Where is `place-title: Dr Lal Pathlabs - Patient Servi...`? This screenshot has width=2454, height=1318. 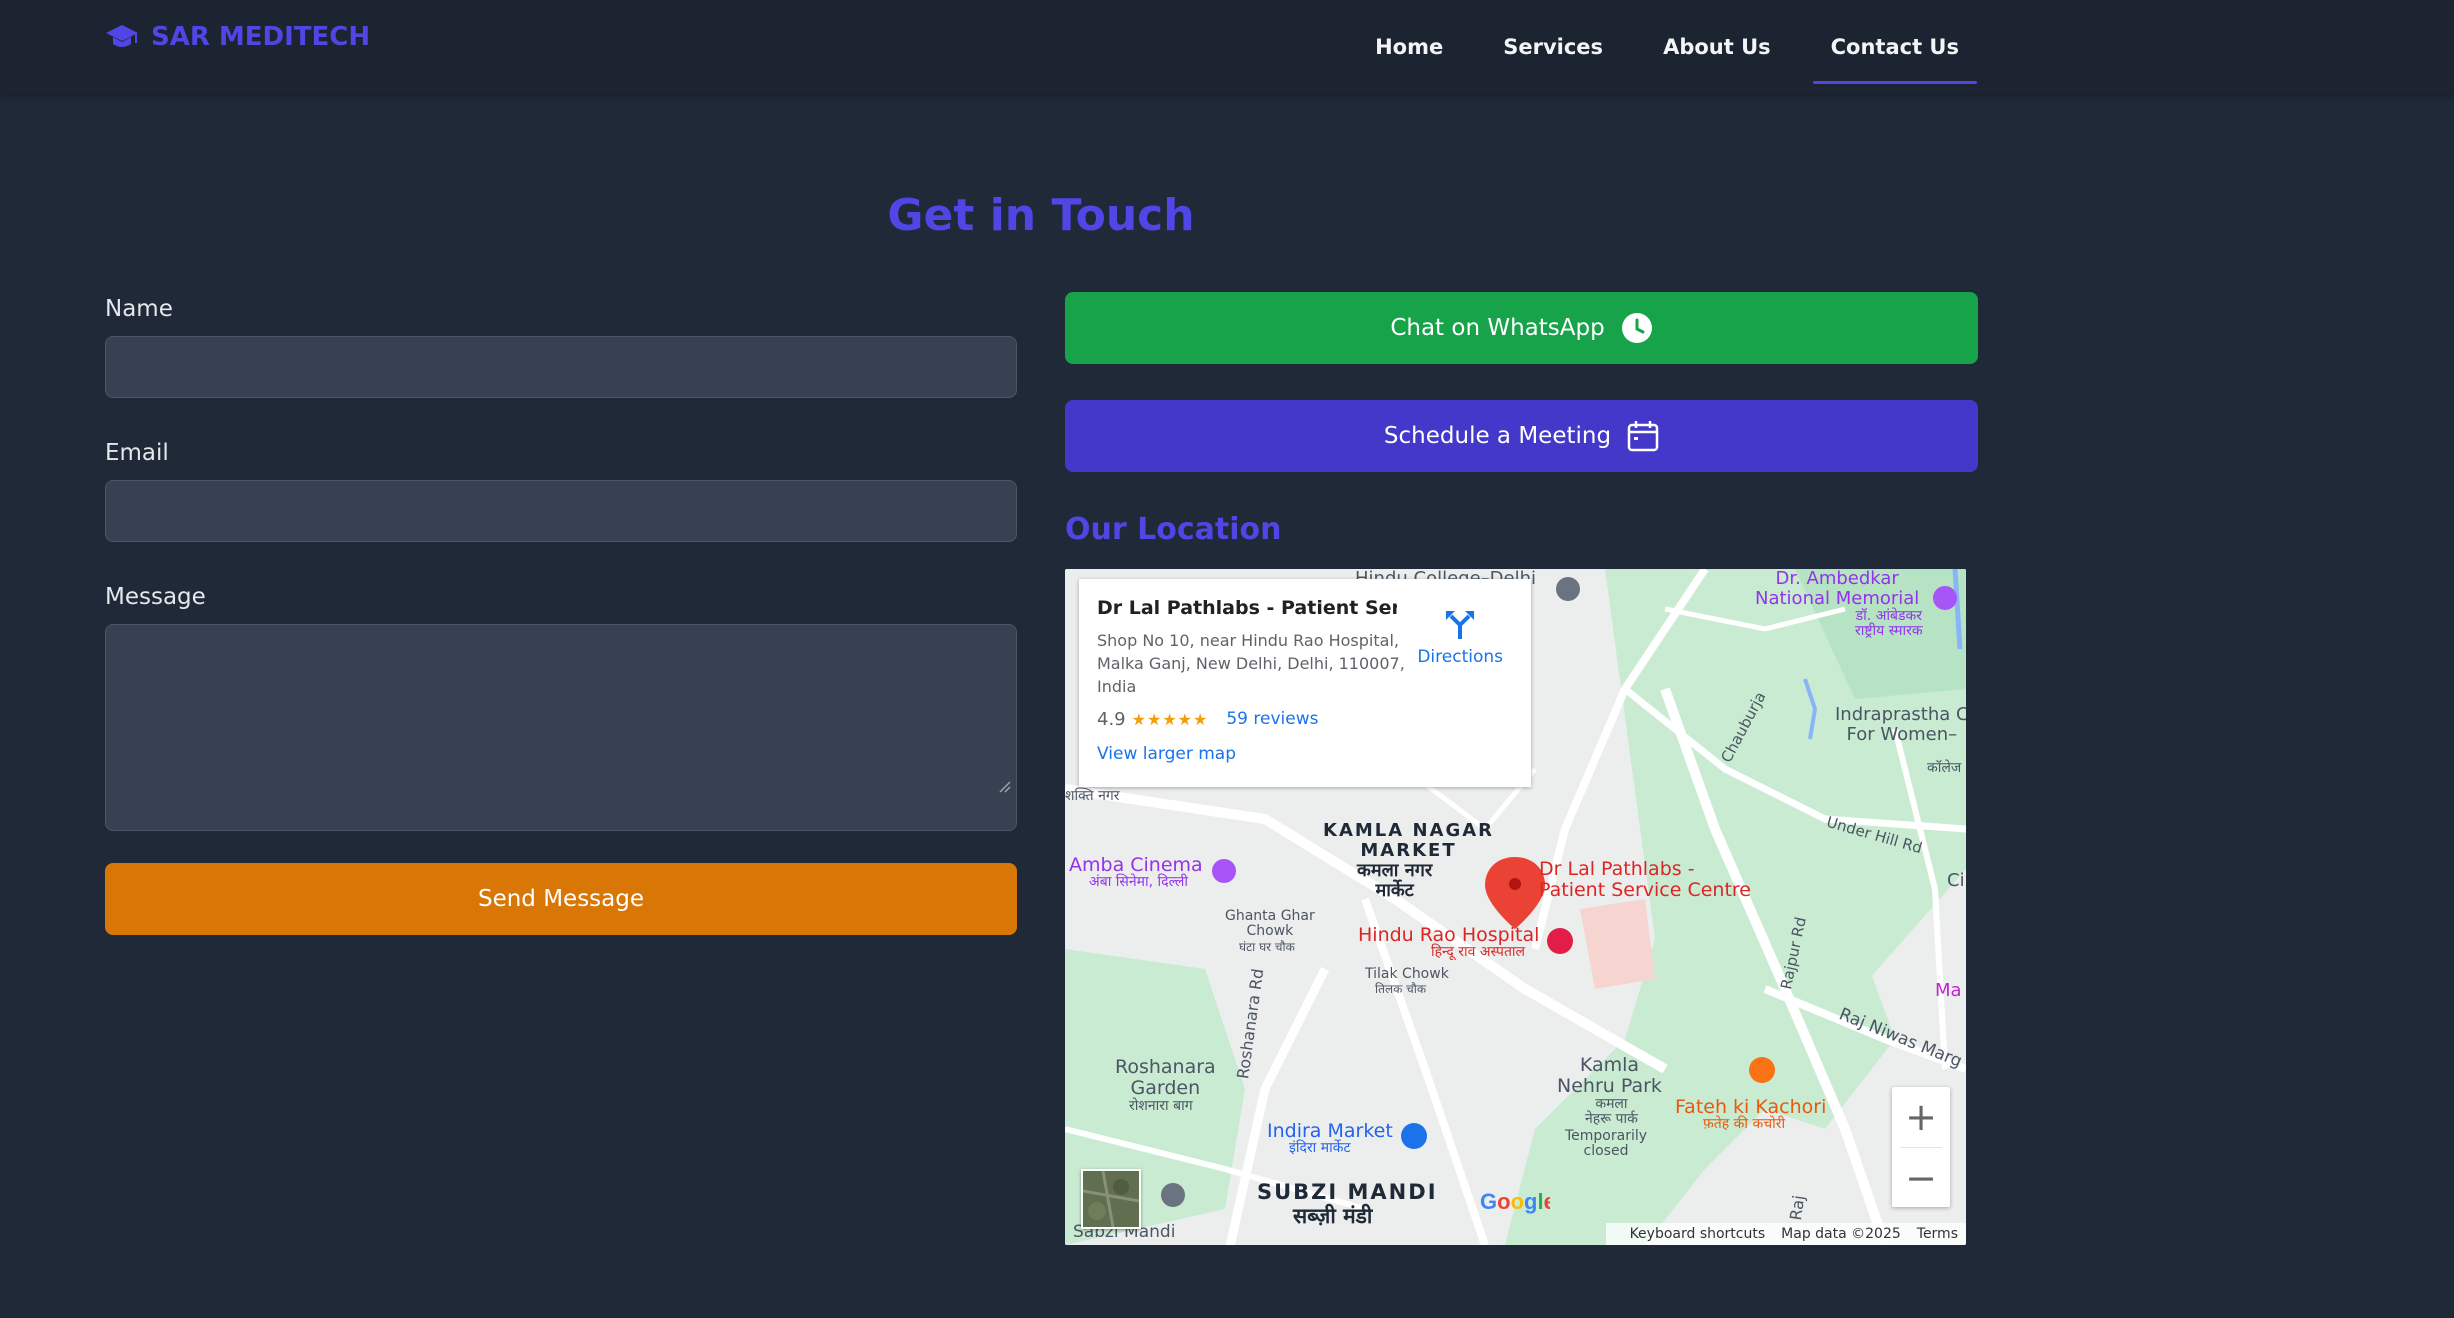 place-title: Dr Lal Pathlabs - Patient Servi... is located at coordinates (1247, 608).